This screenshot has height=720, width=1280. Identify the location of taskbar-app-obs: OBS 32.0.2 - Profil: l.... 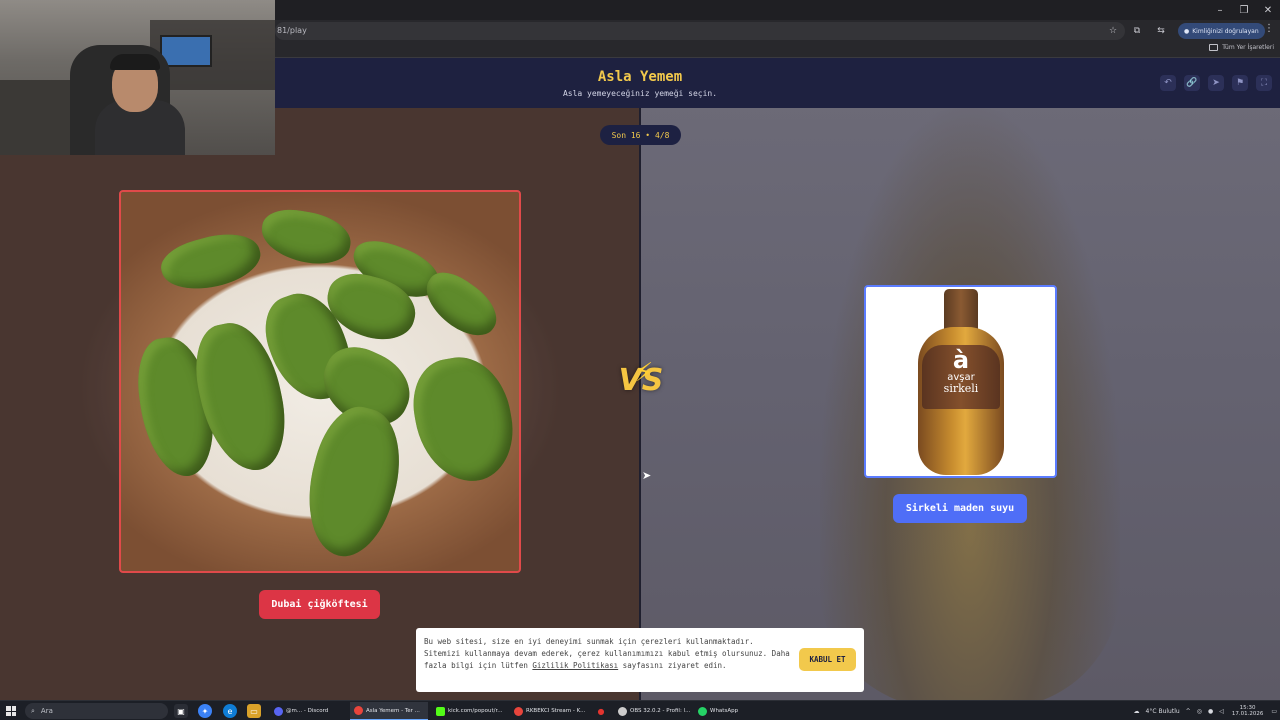
(653, 711).